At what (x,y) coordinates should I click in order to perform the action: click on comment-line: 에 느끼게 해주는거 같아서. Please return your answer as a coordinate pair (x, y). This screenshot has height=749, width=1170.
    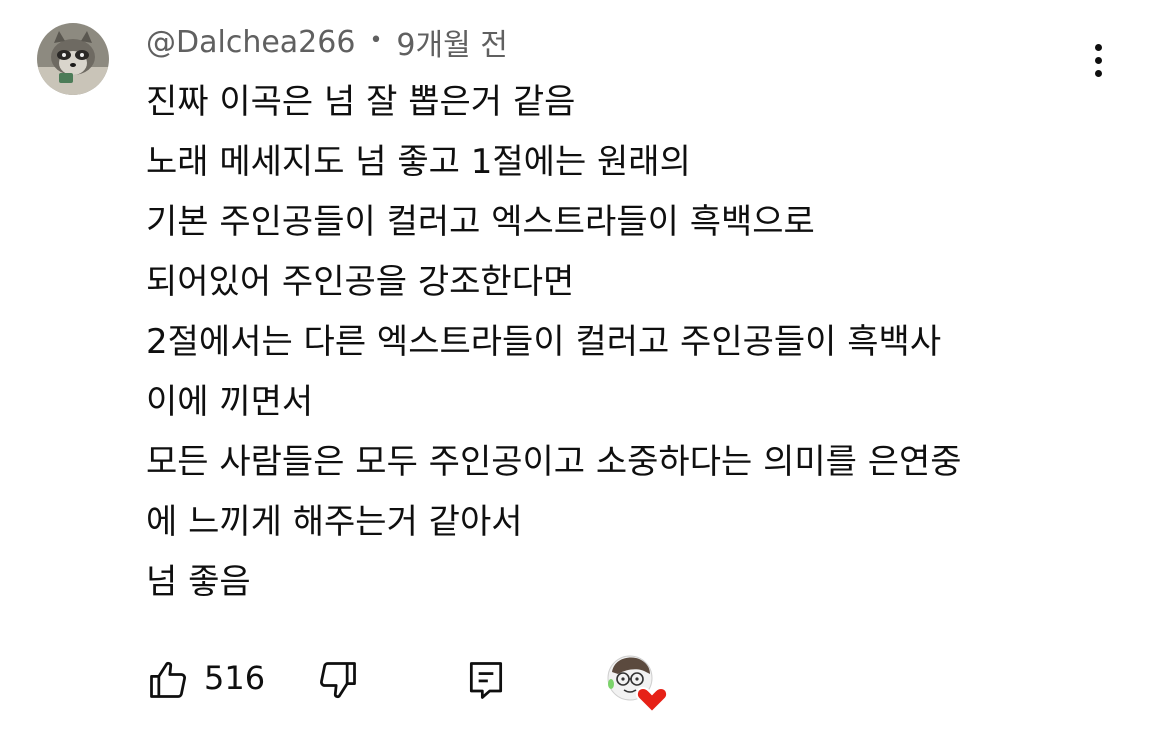
    Looking at the image, I should click on (334, 522).